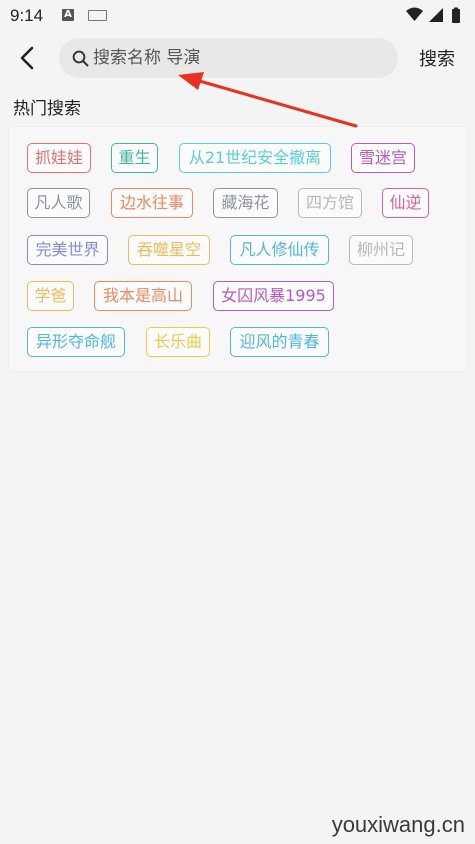 The width and height of the screenshot is (475, 844). Describe the element at coordinates (414, 14) in the screenshot. I see `wifi-icon` at that location.